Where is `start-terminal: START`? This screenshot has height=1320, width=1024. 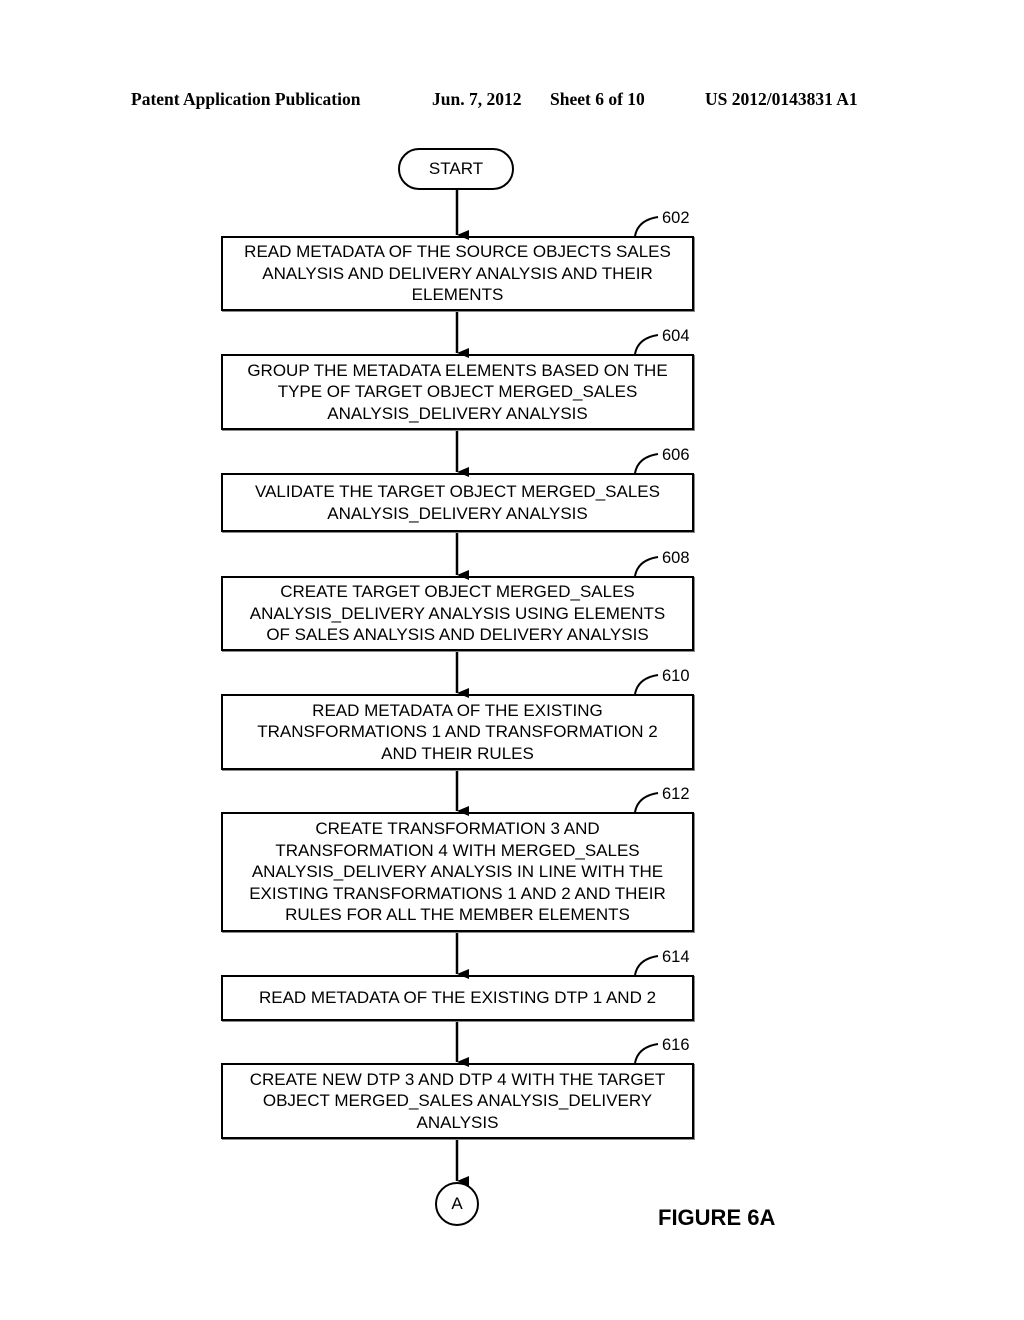 start-terminal: START is located at coordinates (456, 169).